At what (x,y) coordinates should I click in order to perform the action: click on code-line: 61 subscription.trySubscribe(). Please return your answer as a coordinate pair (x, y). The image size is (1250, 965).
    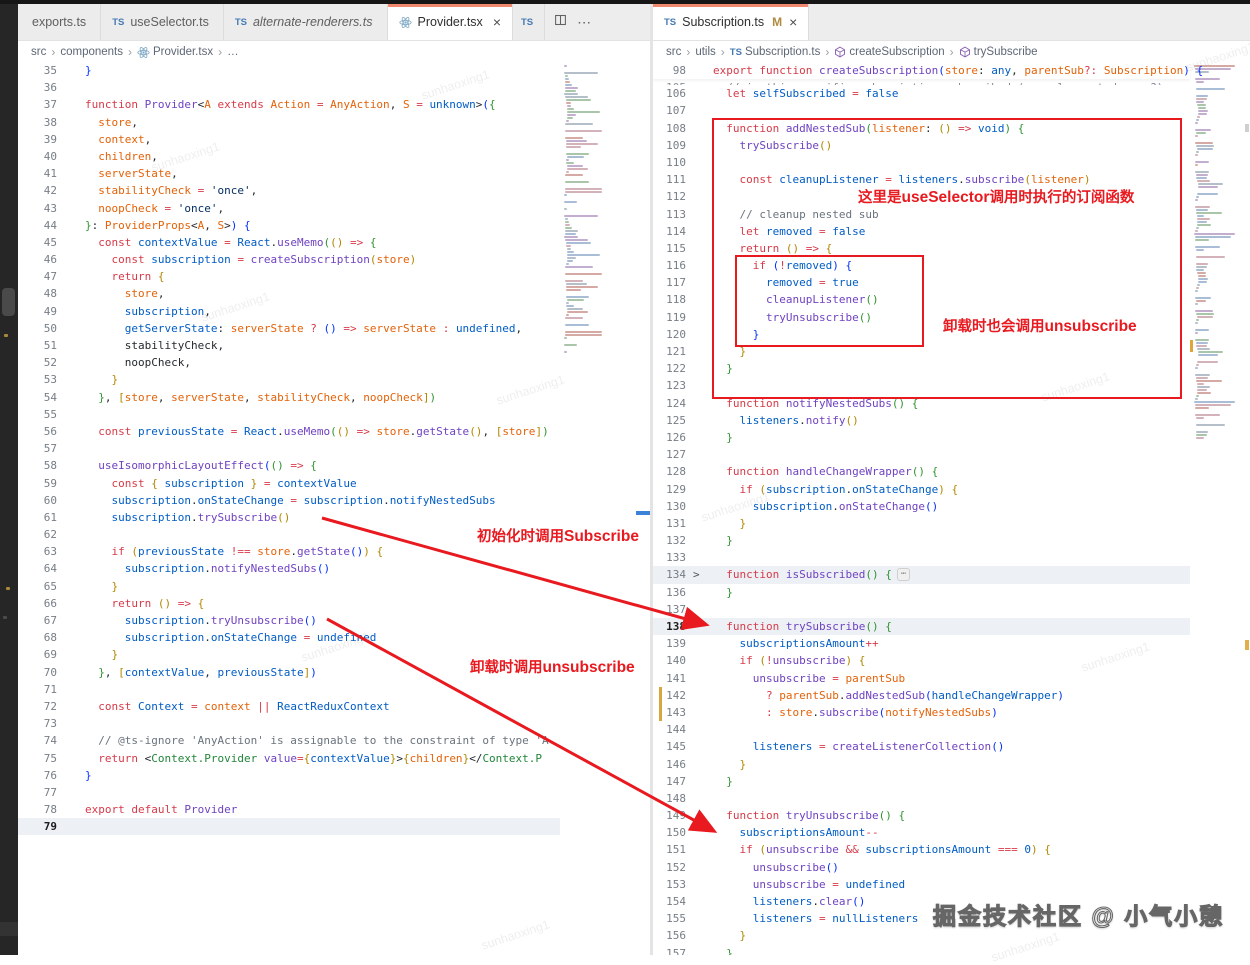
    Looking at the image, I should click on (289, 517).